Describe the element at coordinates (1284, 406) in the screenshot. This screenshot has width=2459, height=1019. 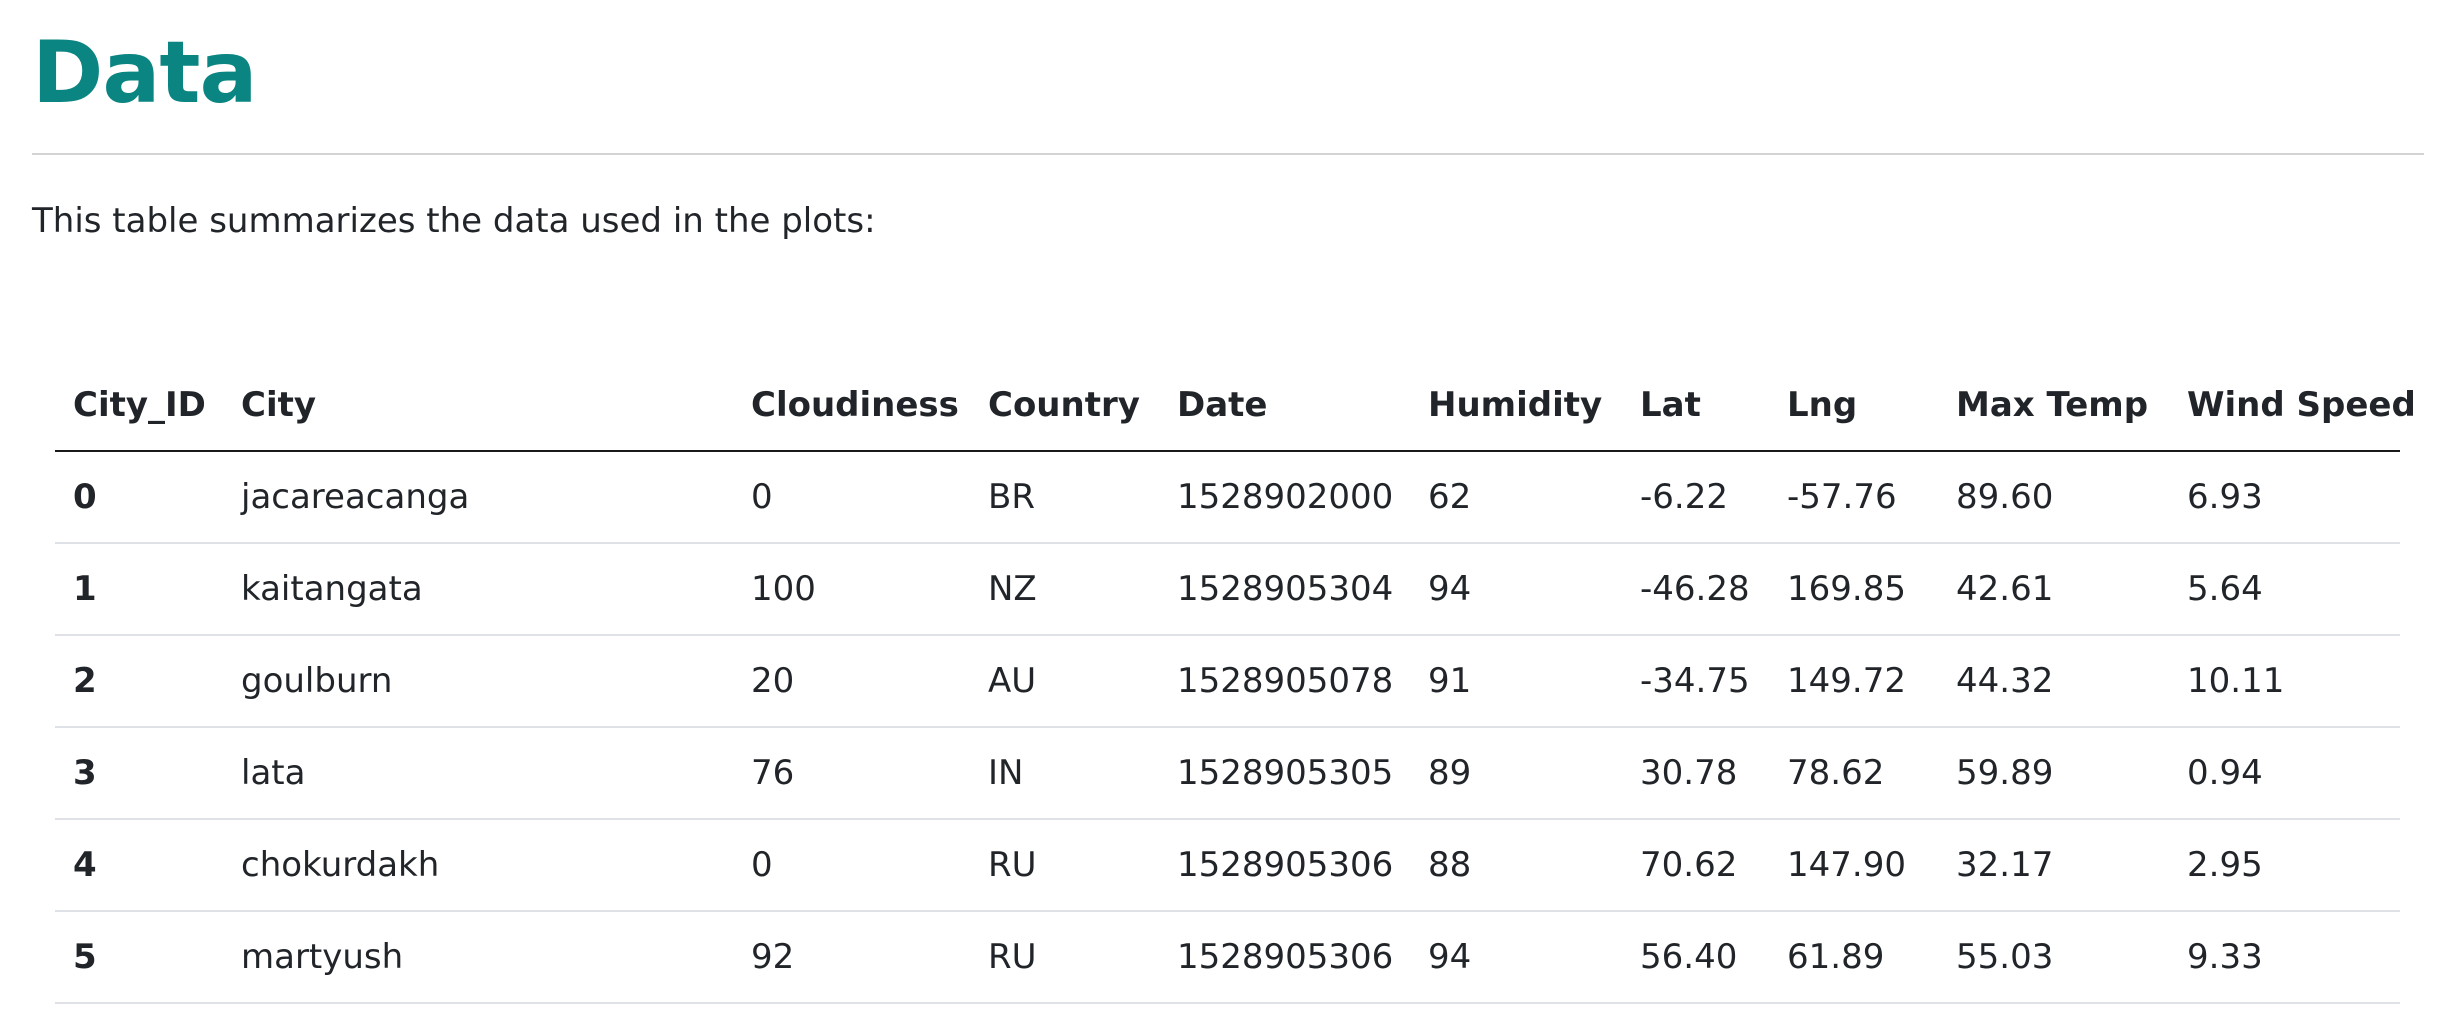
I see `column-header-date: Date` at that location.